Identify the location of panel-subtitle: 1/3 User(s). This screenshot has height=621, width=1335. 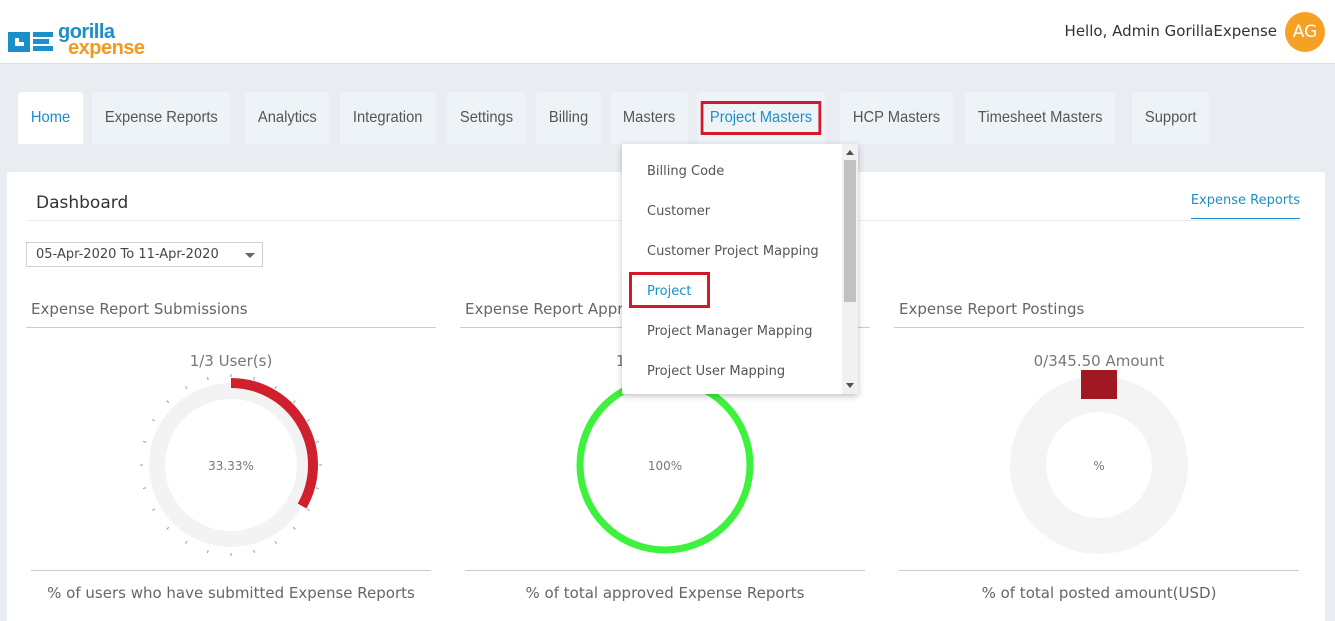
(231, 361).